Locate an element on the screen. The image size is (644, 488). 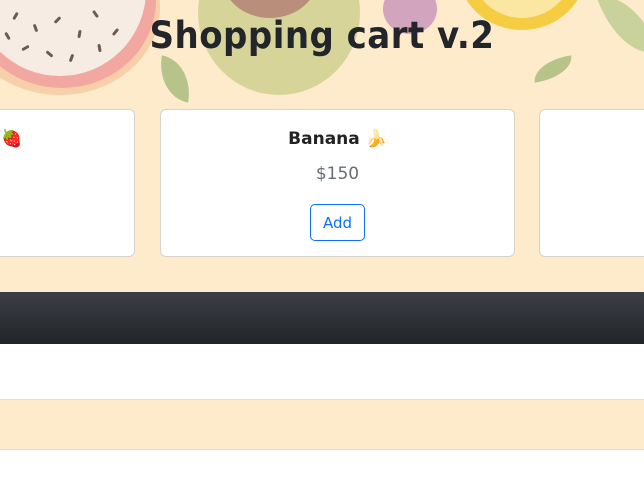
product-price: $150 is located at coordinates (337, 174).